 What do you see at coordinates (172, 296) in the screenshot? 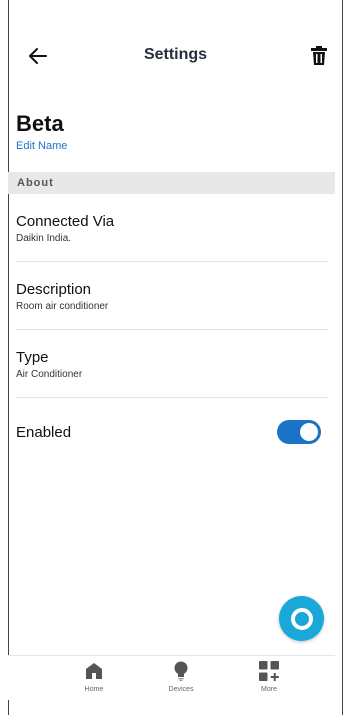
I see `description-row: Description Room air conditioner` at bounding box center [172, 296].